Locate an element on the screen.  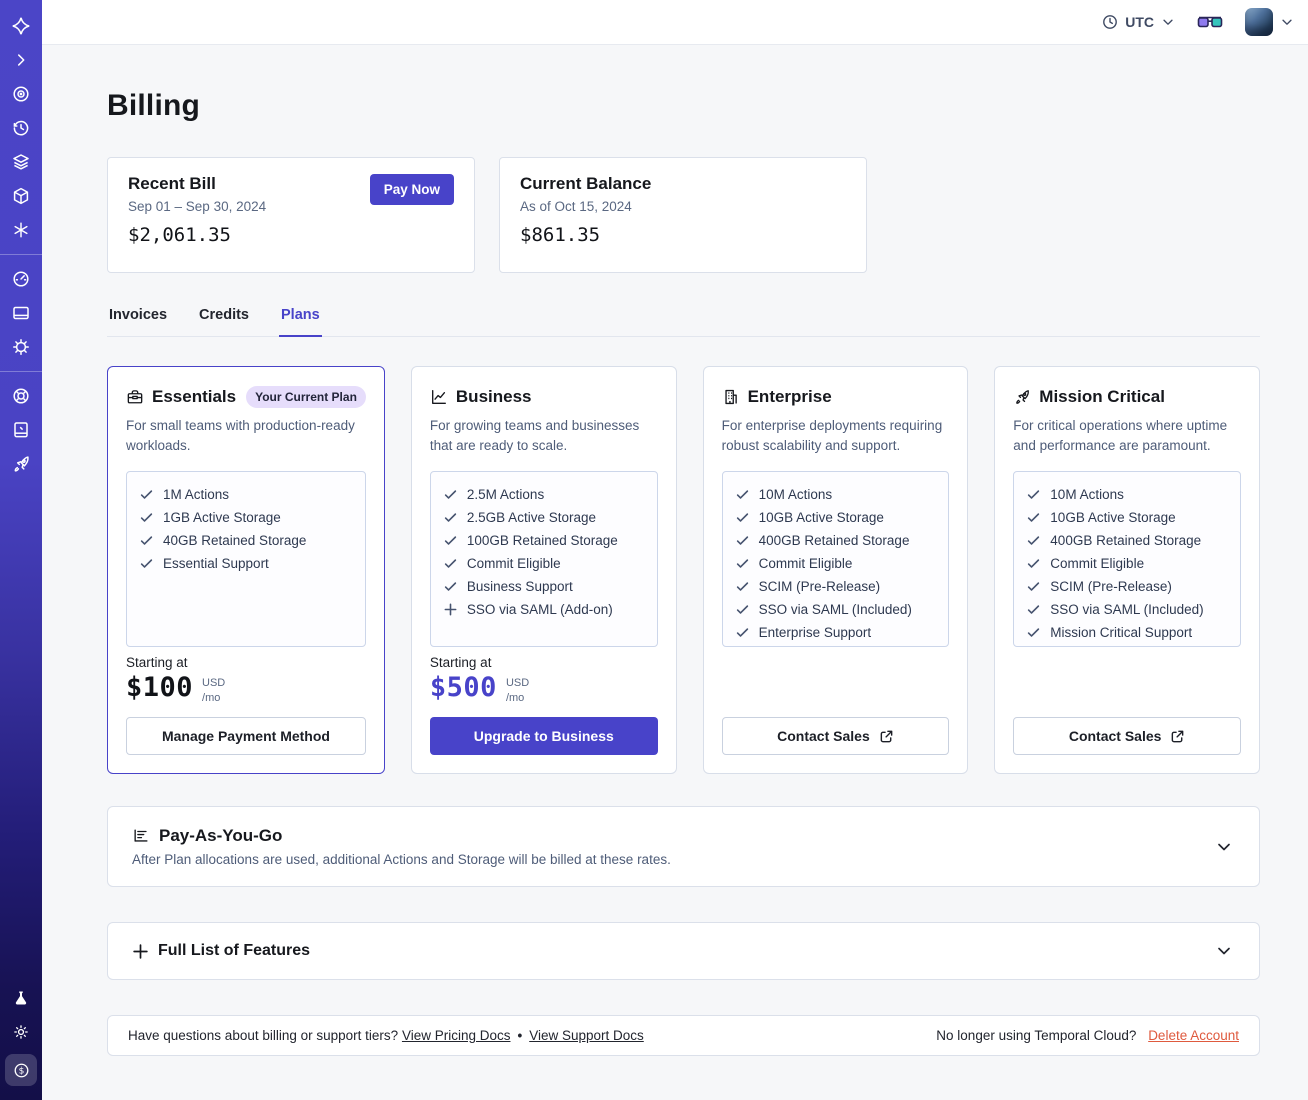
feature-item: 400GB Retained Storage is located at coordinates (1127, 540).